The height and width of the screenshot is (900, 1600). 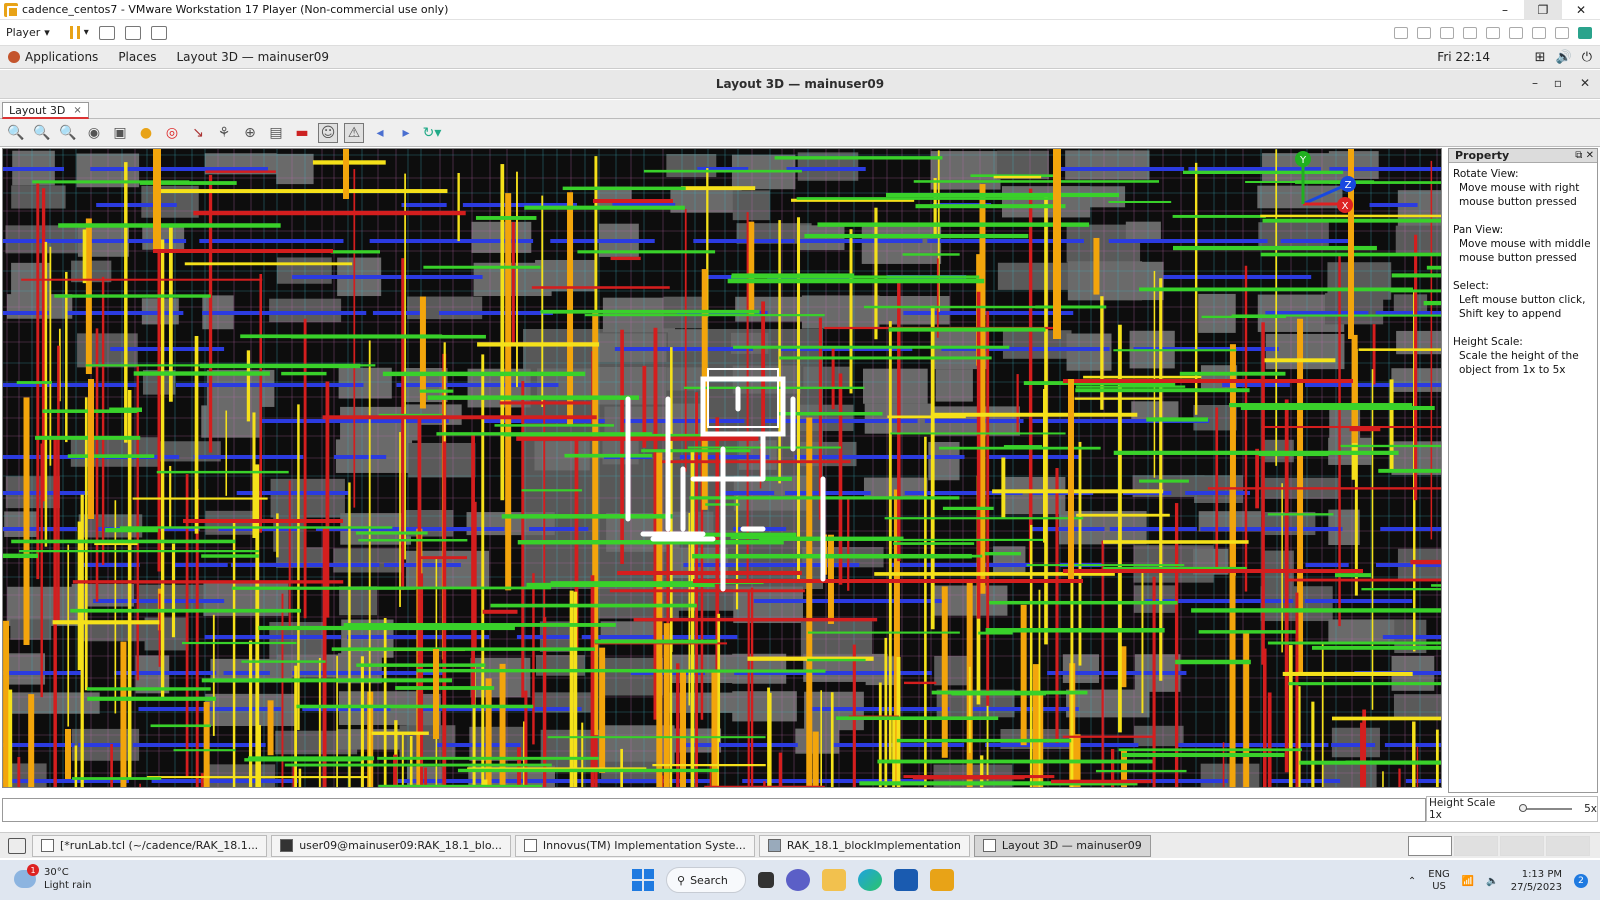 I want to click on zoom-in-icon: 🔍, so click(x=16, y=133).